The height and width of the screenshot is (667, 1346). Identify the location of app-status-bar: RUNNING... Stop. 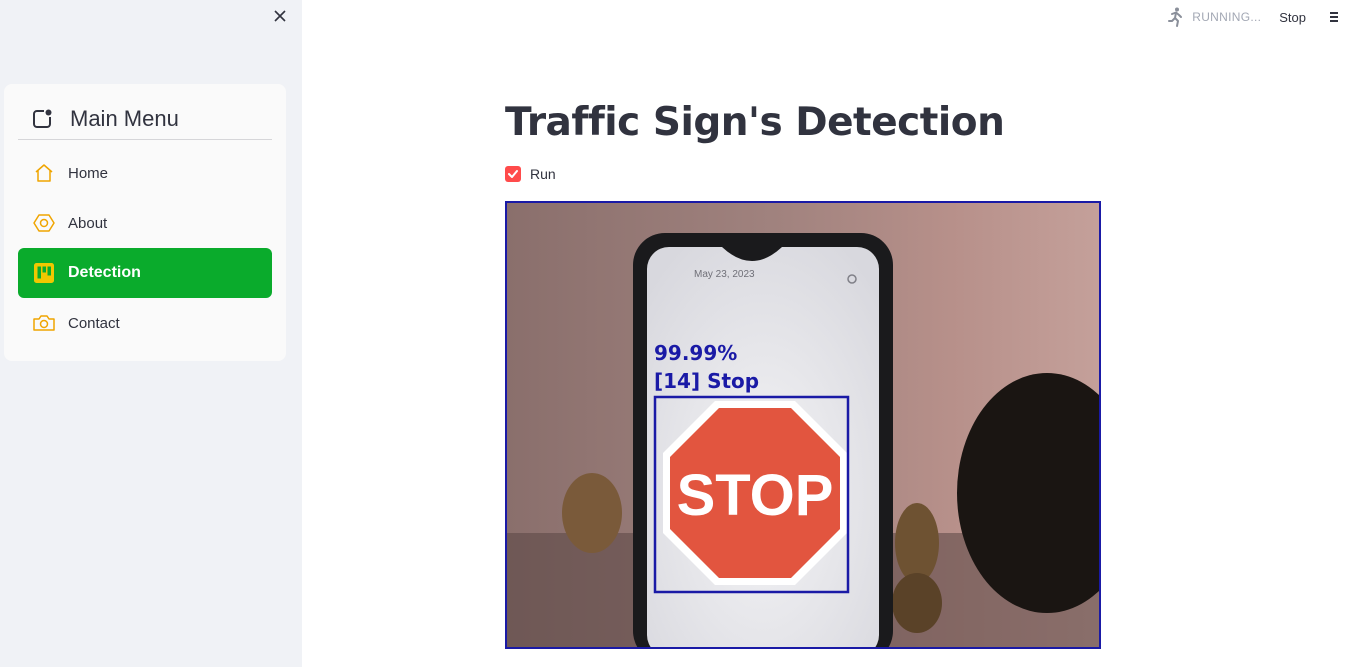
(1255, 17).